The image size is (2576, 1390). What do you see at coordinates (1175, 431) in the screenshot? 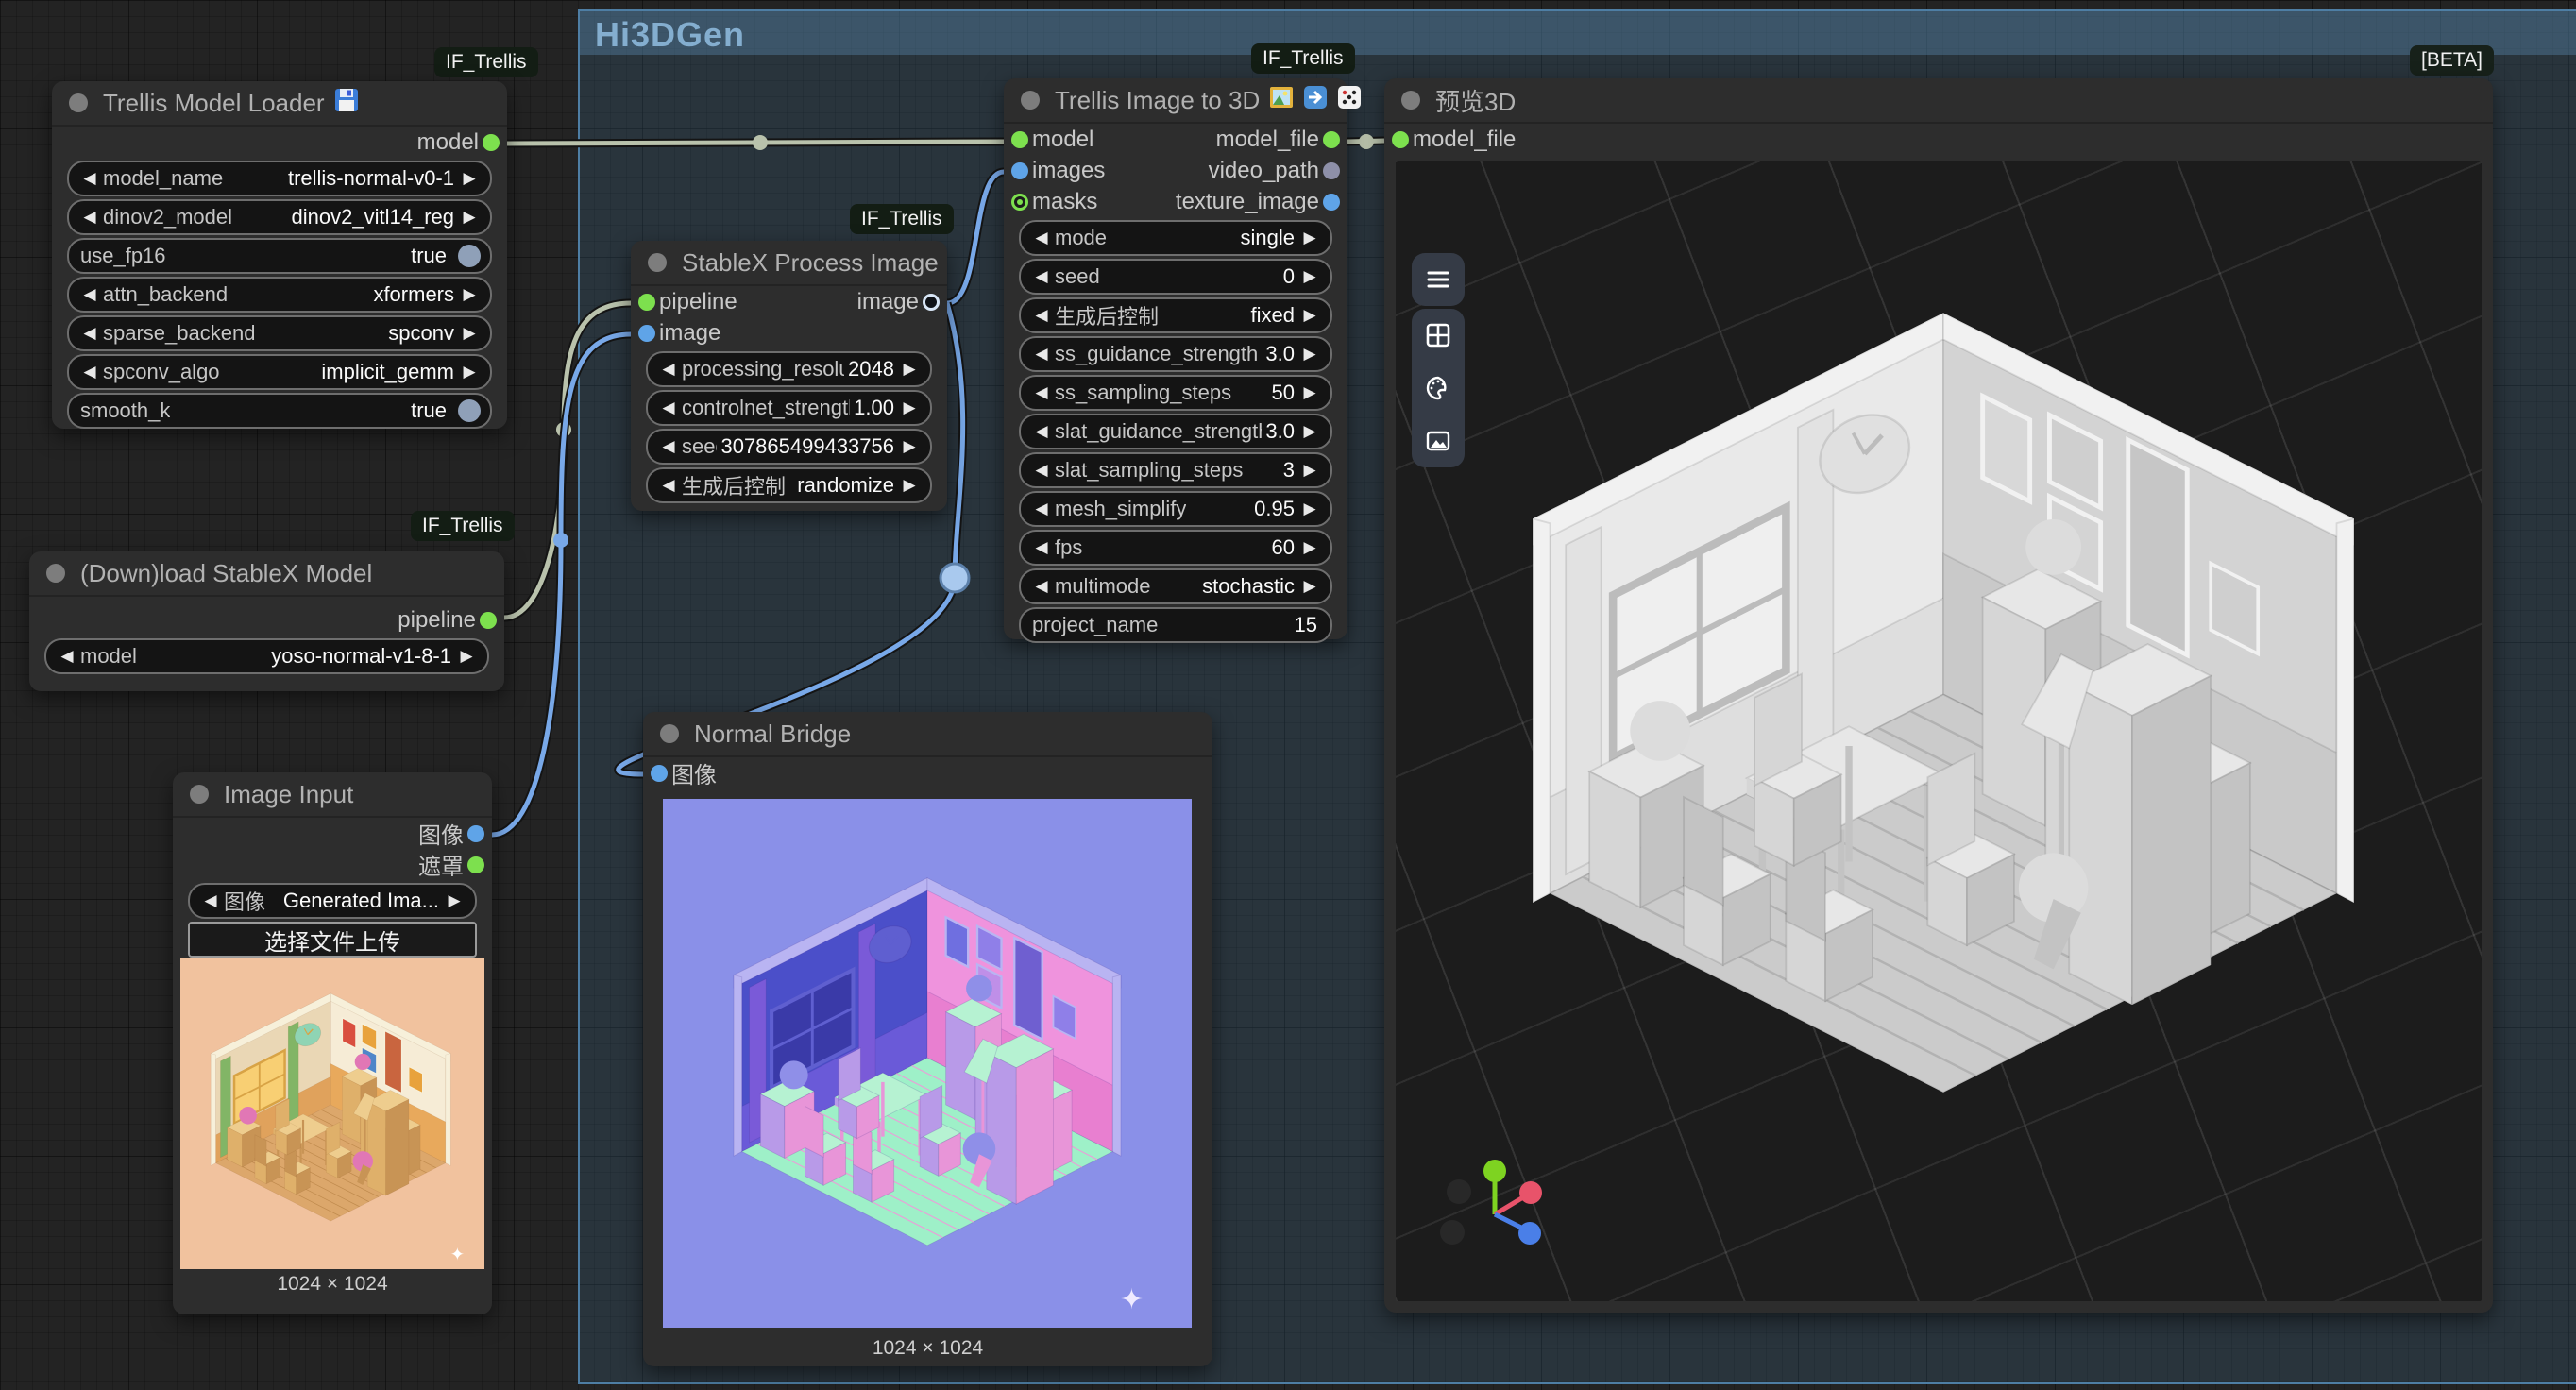
I see `widget-slat-guidance-strength: ◀ slat_guidance_strength 3.0 ▶` at bounding box center [1175, 431].